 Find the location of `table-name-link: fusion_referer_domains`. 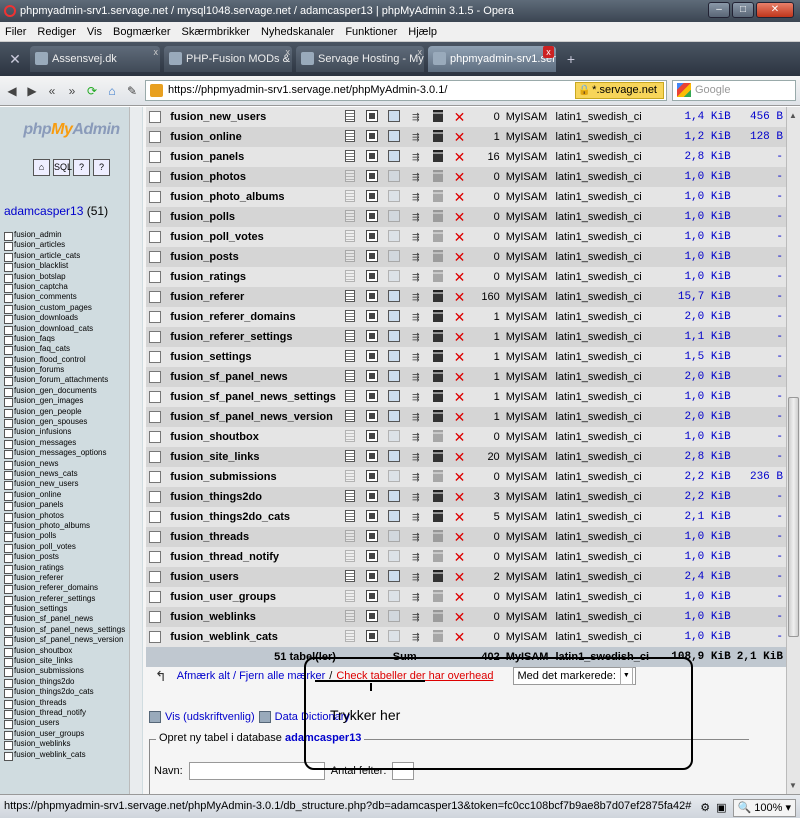

table-name-link: fusion_referer_domains is located at coordinates (253, 317).